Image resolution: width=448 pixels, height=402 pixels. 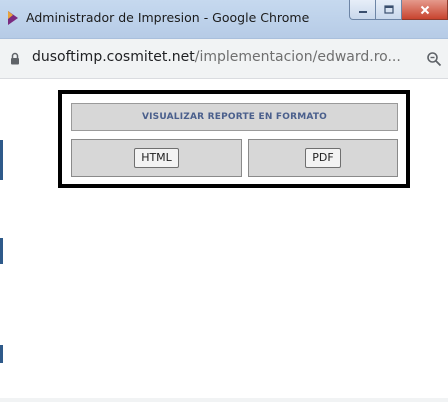 I want to click on minimize-button, so click(x=362, y=10).